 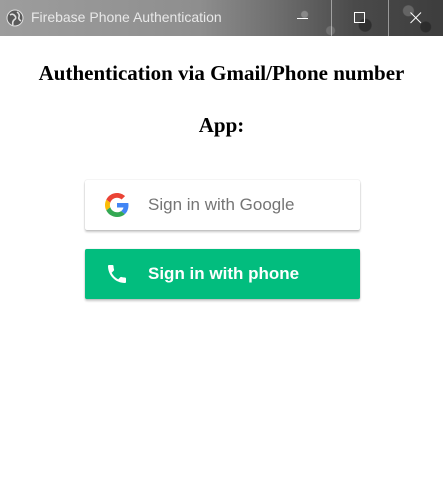 I want to click on google-g-icon, so click(x=117, y=205).